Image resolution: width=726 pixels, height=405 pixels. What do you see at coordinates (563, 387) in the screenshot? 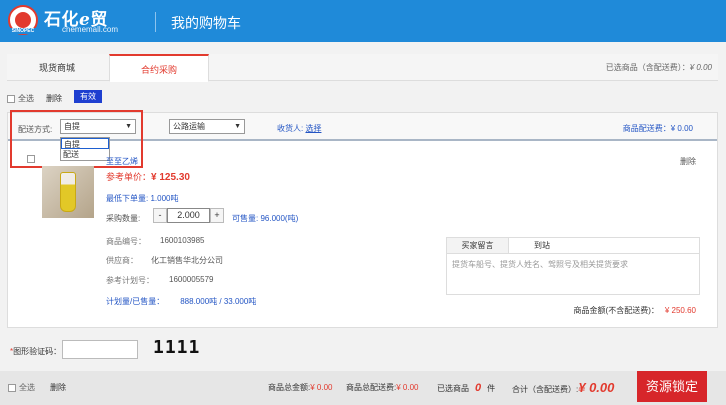
I see `grand-total: 合计（含配送费）:¥ 0.00` at bounding box center [563, 387].